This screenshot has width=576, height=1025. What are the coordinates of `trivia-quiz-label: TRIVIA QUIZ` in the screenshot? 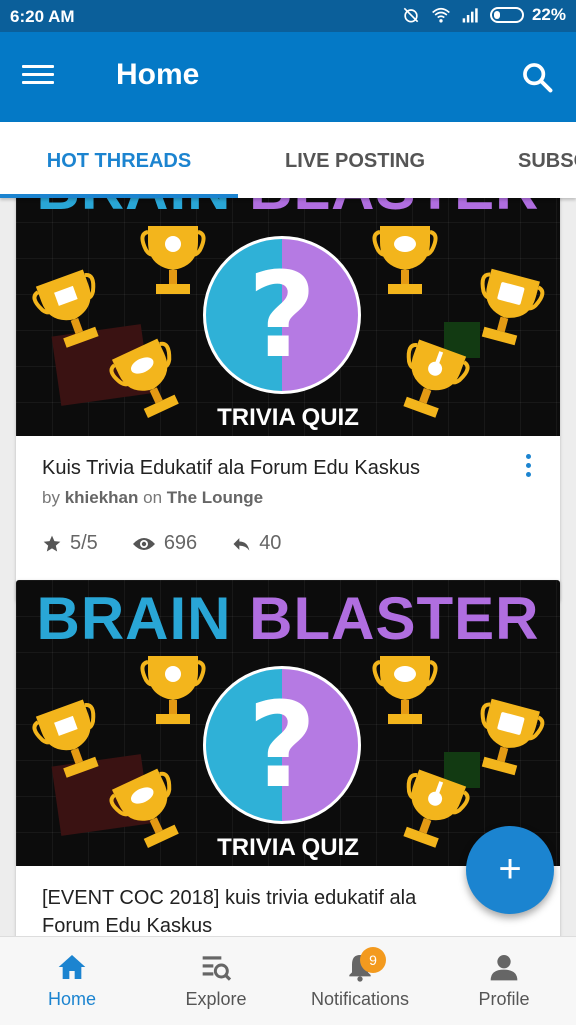 It's located at (288, 417).